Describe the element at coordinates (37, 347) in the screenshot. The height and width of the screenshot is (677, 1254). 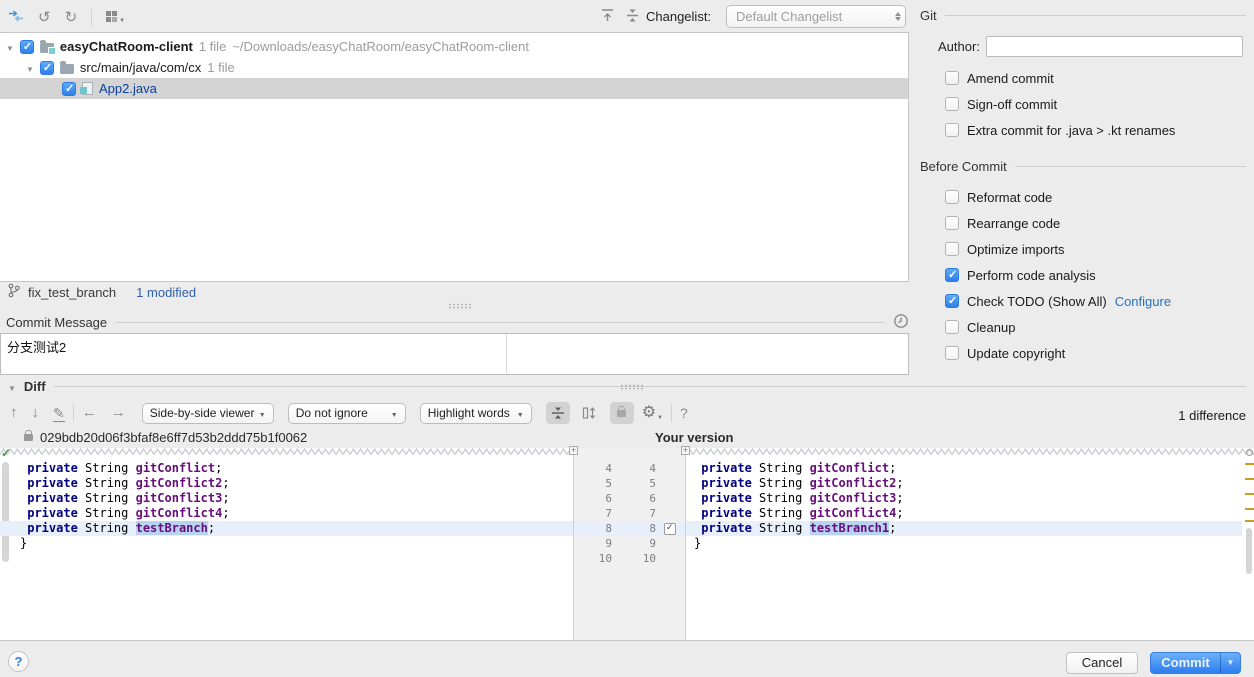
I see `commit-message-text: 分支测试2` at that location.